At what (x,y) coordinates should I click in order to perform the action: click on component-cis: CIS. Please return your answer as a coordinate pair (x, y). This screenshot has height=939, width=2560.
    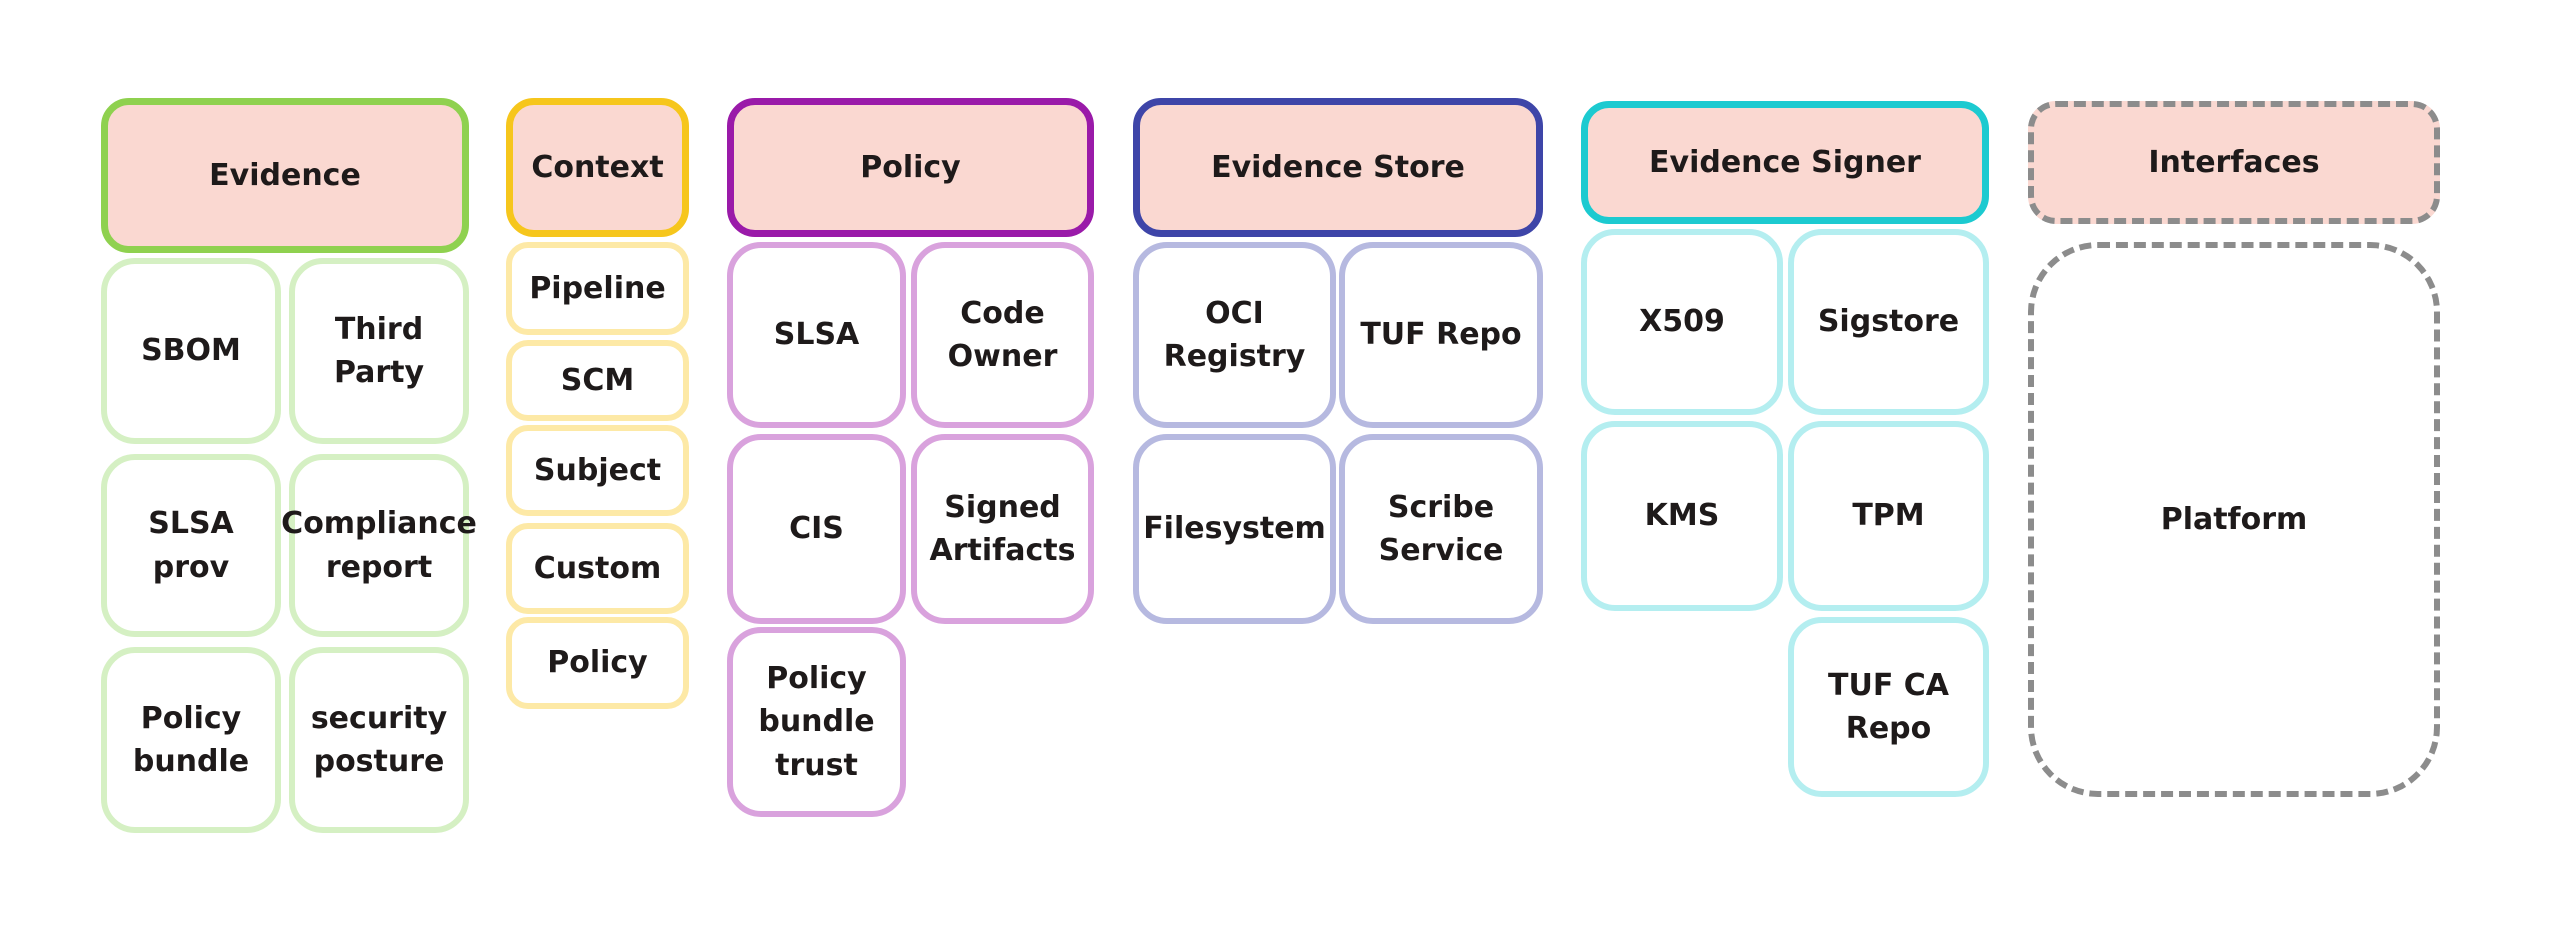
    Looking at the image, I should click on (816, 529).